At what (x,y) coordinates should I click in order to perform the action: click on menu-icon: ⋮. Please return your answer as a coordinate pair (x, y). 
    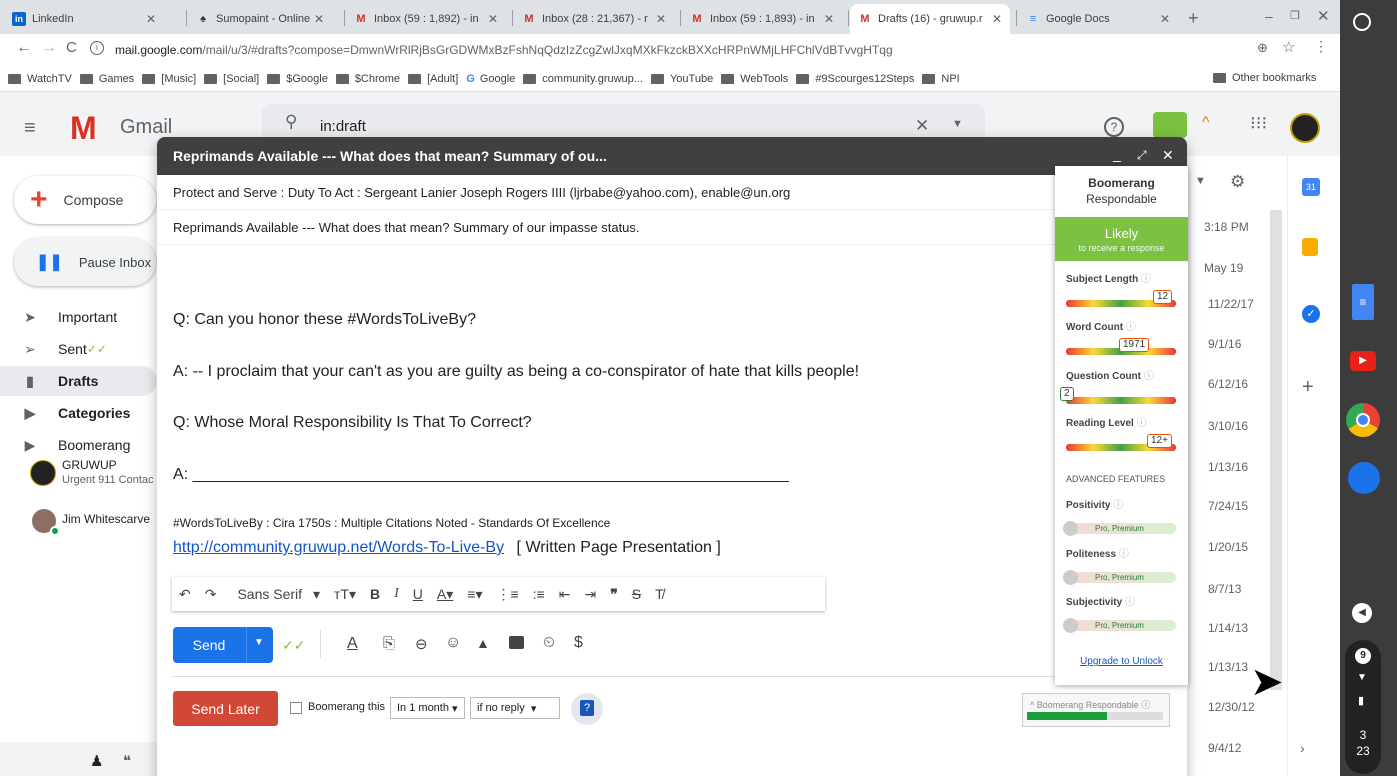
    Looking at the image, I should click on (1321, 46).